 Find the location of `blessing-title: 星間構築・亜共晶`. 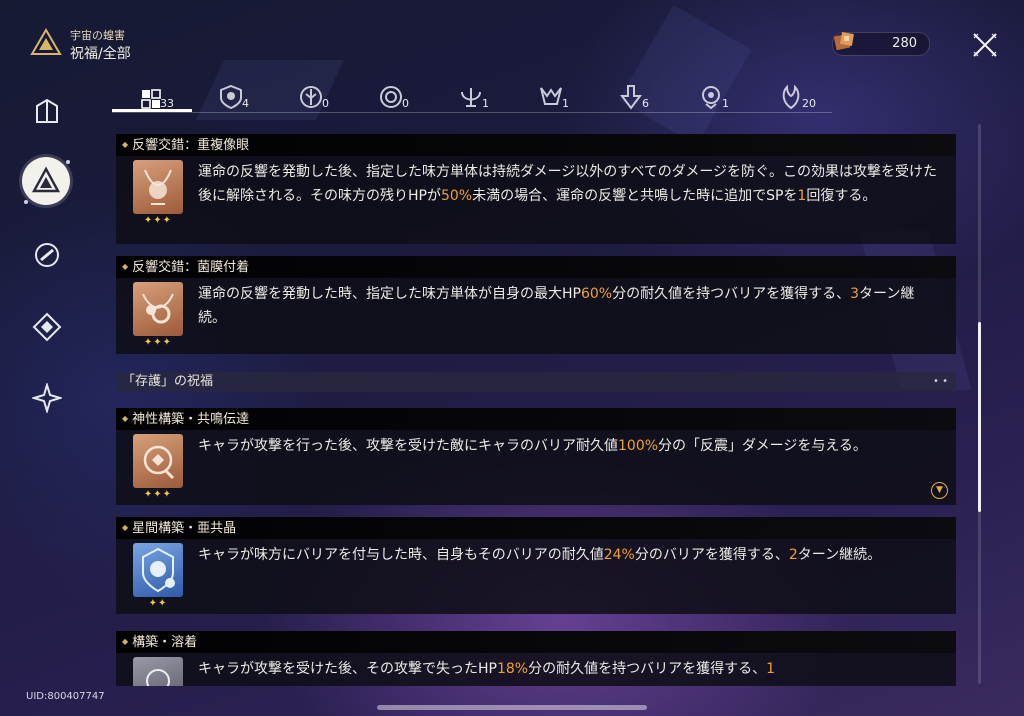

blessing-title: 星間構築・亜共晶 is located at coordinates (184, 528).